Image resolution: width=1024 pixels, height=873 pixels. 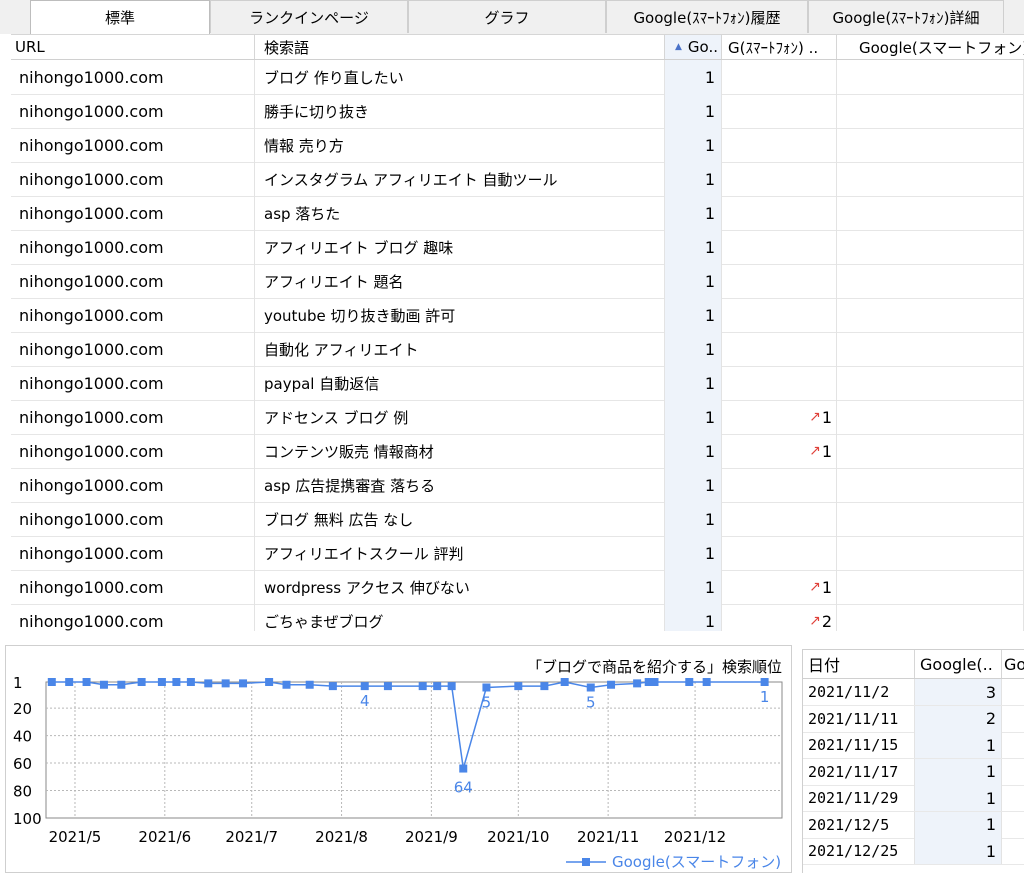 I want to click on tab-standard: 標準, so click(x=120, y=17).